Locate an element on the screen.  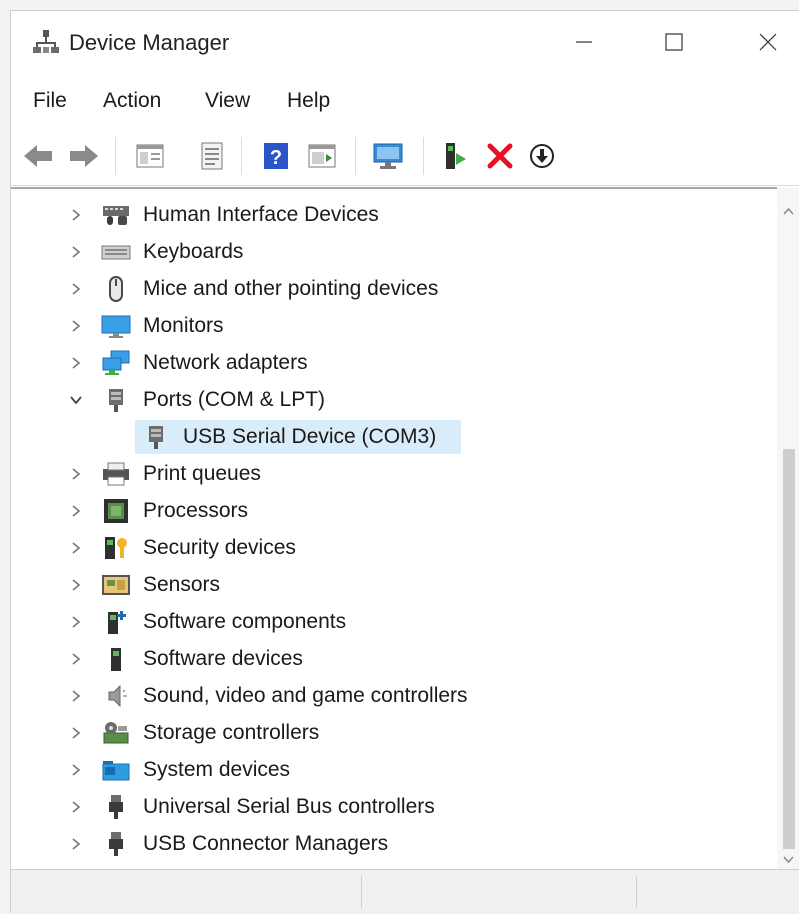
device-manager-icon is located at coordinates (46, 41).